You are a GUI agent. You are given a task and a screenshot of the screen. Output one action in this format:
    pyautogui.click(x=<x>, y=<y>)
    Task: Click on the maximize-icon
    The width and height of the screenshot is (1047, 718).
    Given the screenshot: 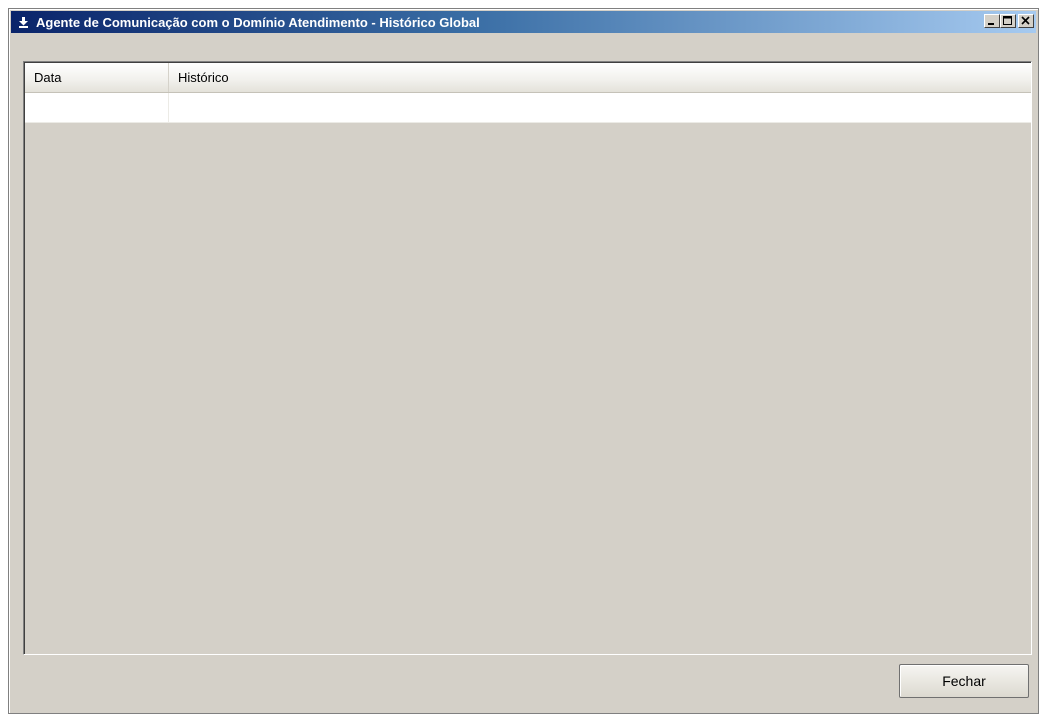 What is the action you would take?
    pyautogui.click(x=1007, y=20)
    